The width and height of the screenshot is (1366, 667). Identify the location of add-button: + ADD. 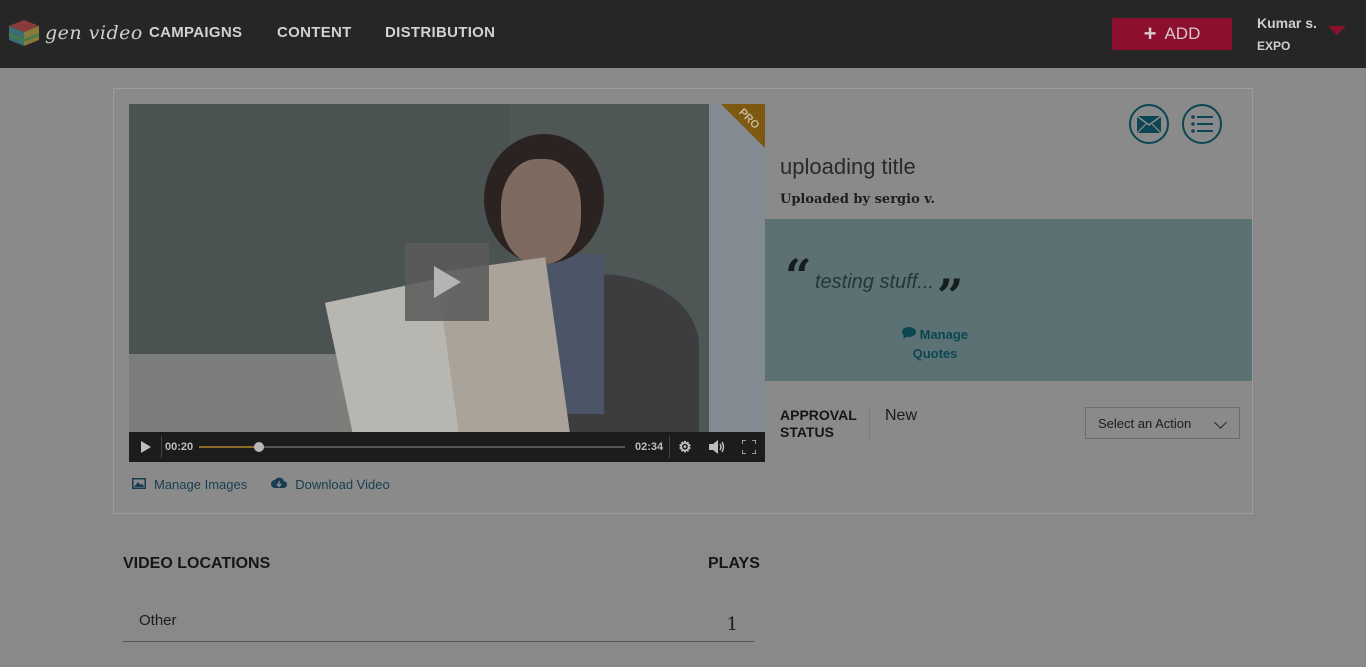
(1172, 34).